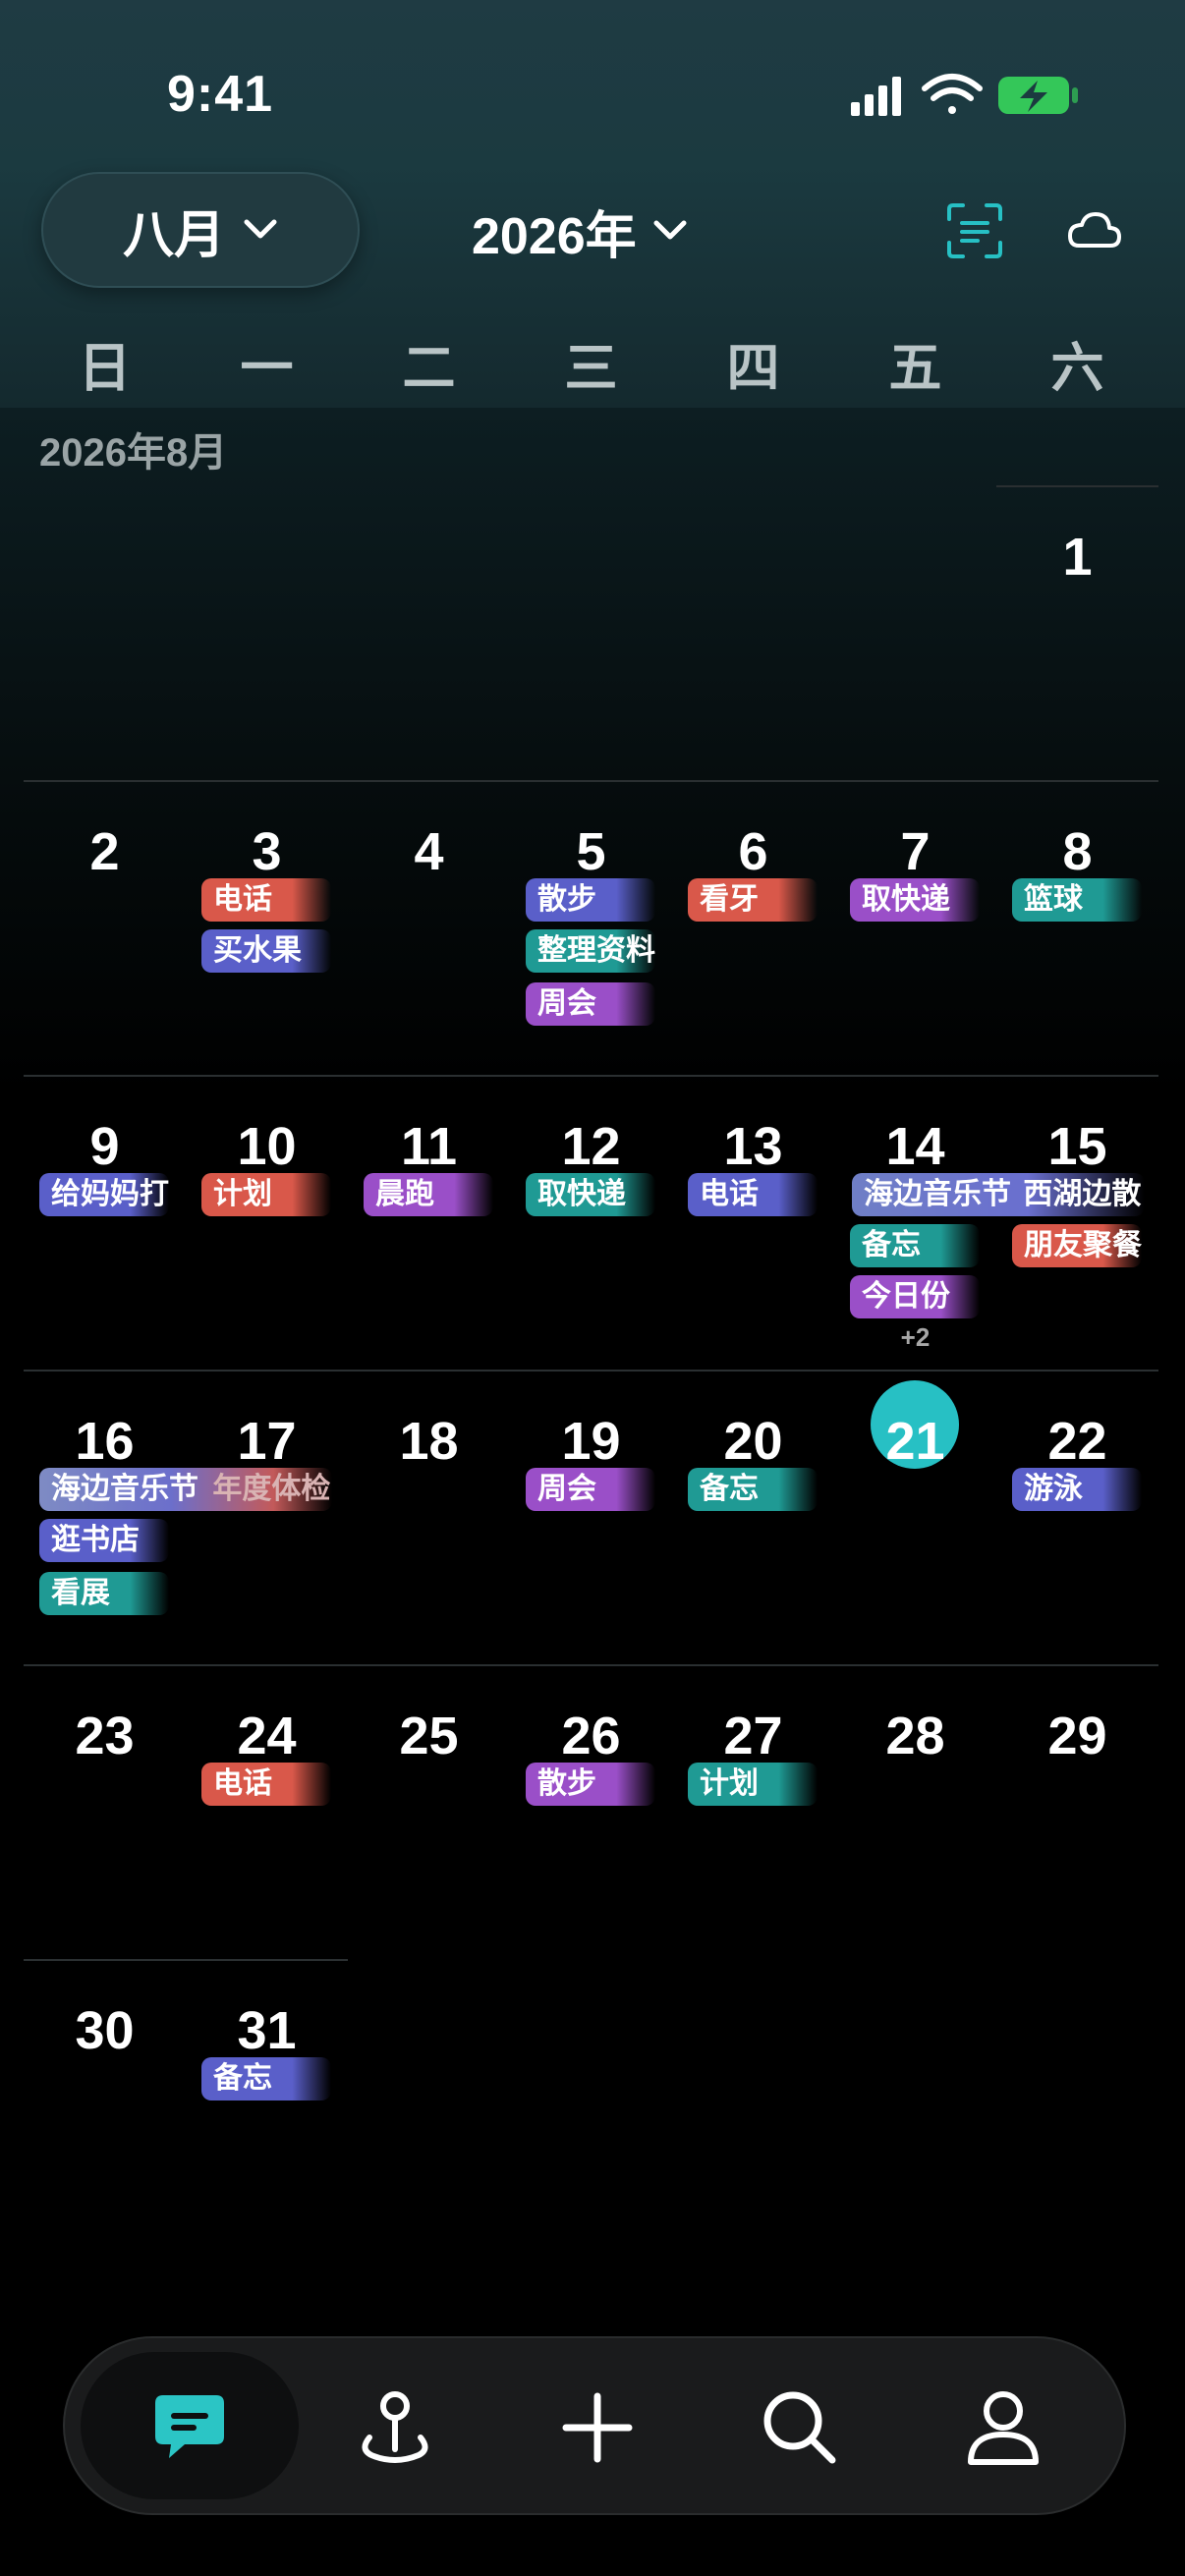  I want to click on day-cell: 18, so click(429, 1517).